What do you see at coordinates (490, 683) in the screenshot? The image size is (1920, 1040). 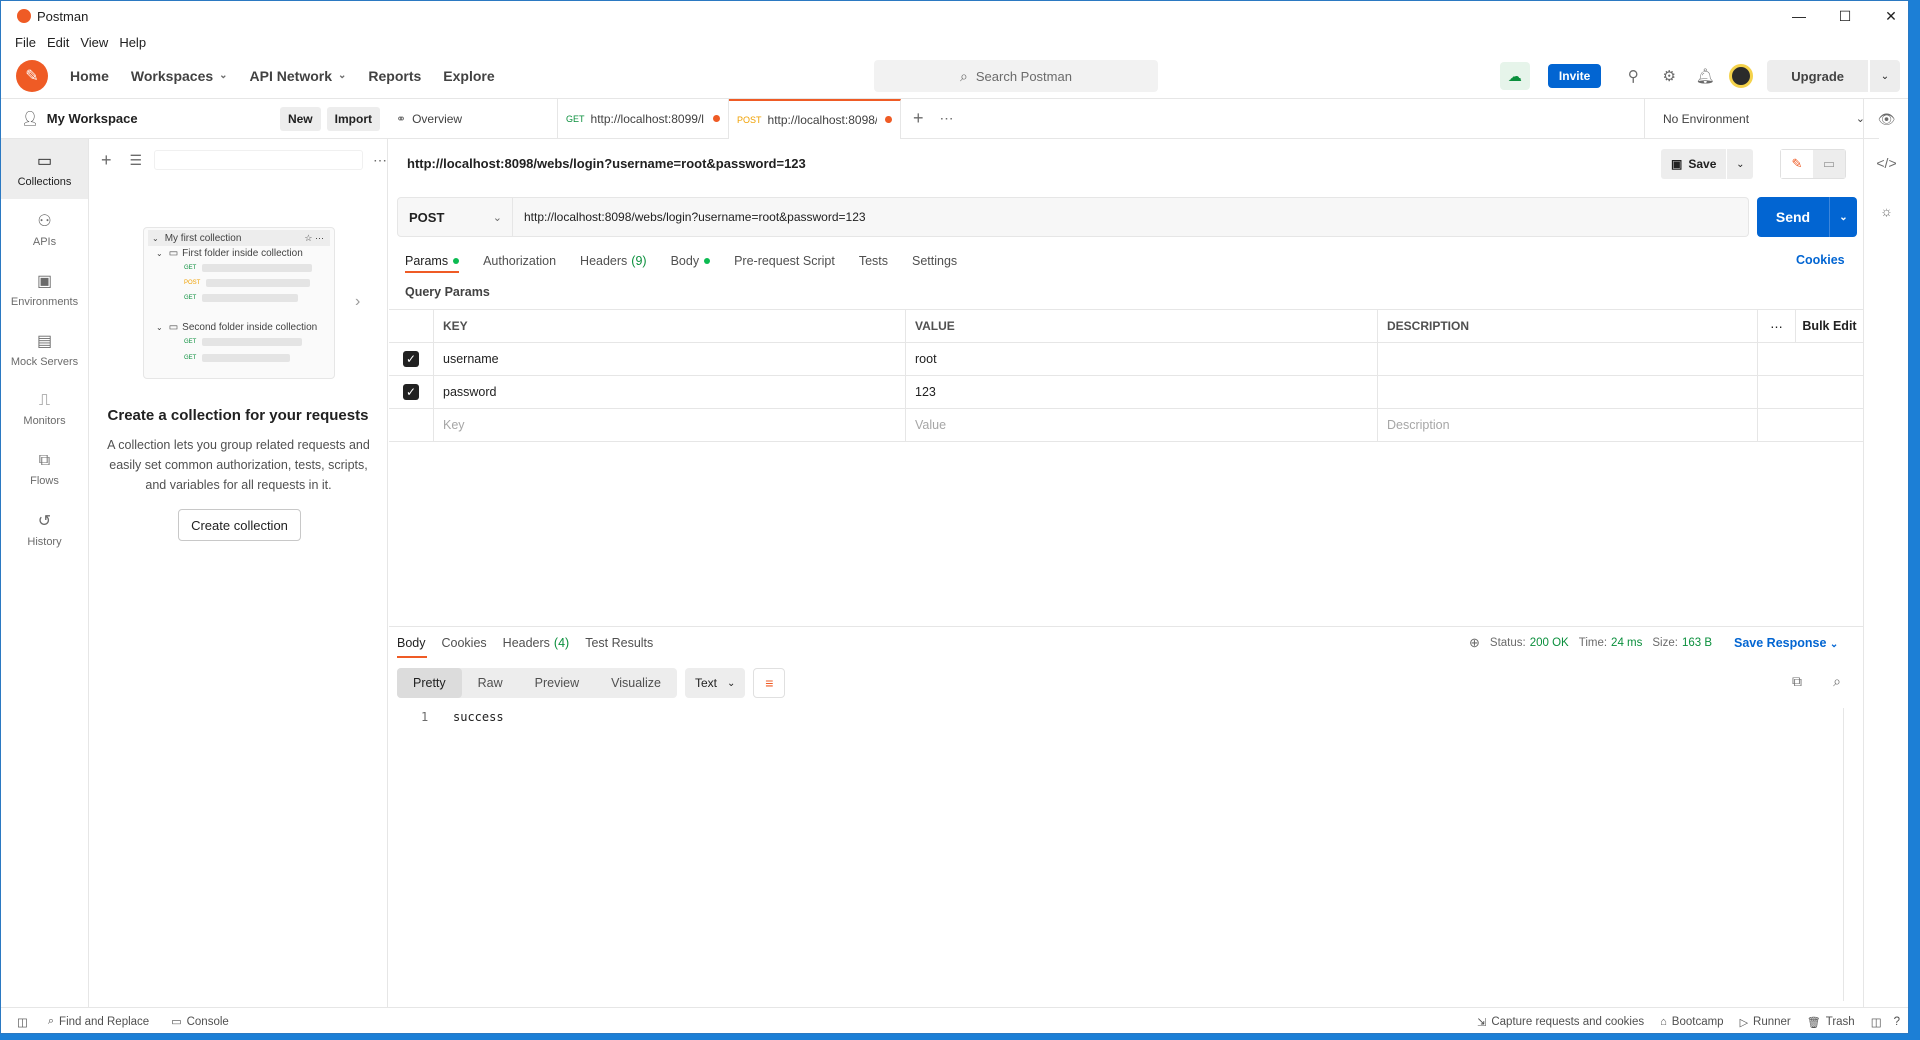 I see `view-raw: Raw` at bounding box center [490, 683].